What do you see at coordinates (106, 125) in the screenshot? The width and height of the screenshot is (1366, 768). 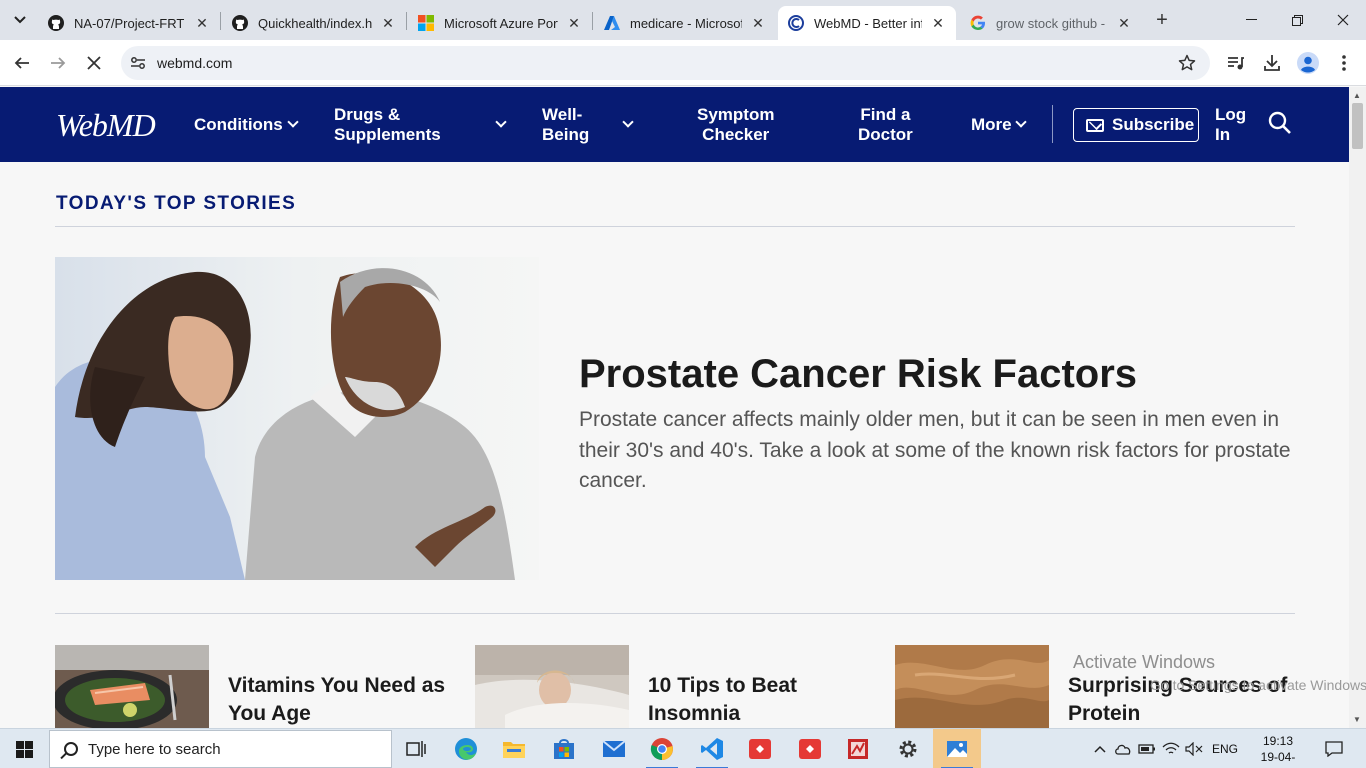 I see `webmd-logo: WebMD` at bounding box center [106, 125].